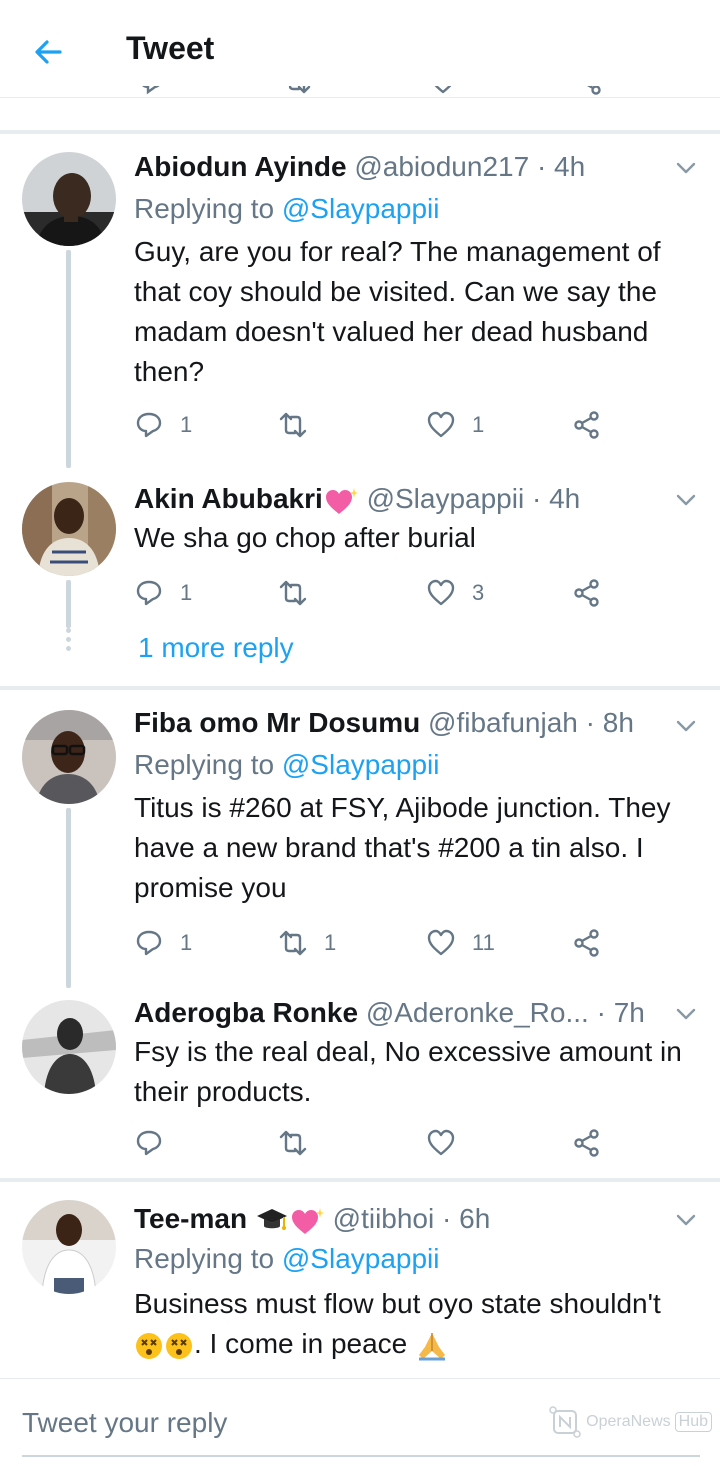 The height and width of the screenshot is (1466, 720). I want to click on input-underline, so click(361, 1456).